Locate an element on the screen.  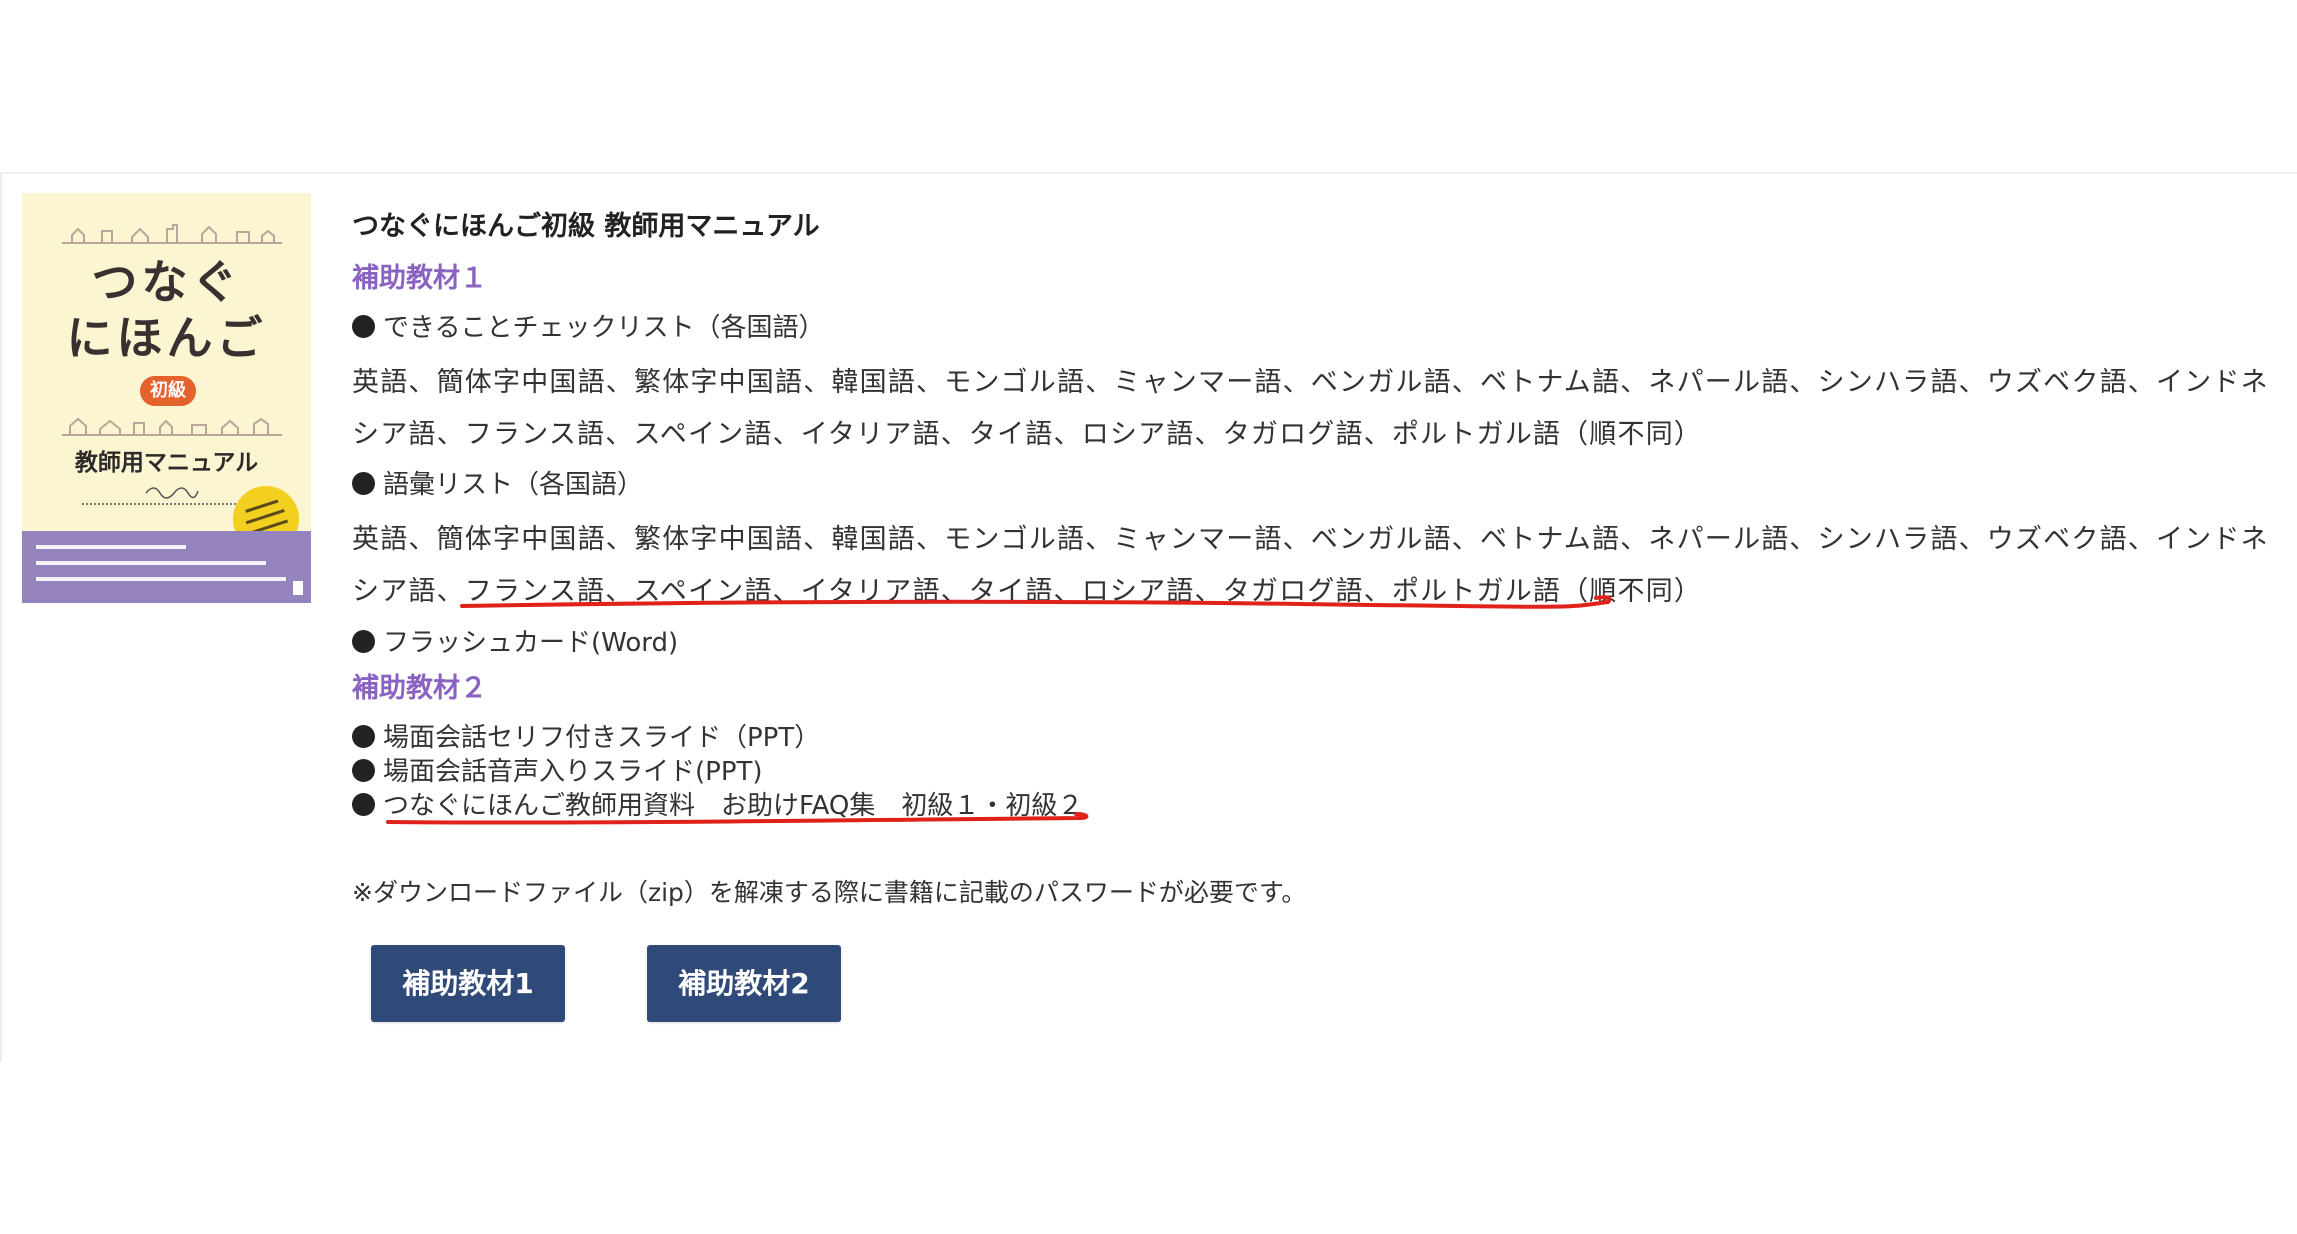
slides-with-audio-item: 場面会話音声入りスライド(PPT) is located at coordinates (557, 769).